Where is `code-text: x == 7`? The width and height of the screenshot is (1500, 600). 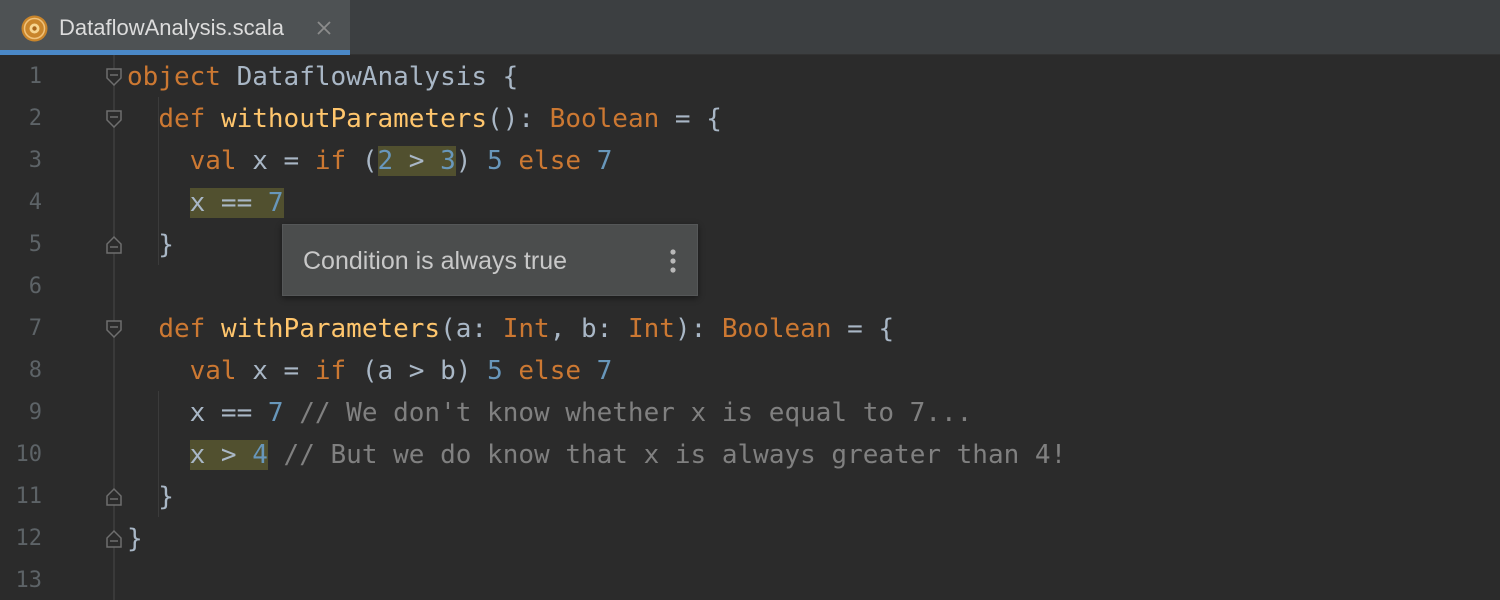 code-text: x == 7 is located at coordinates (205, 203).